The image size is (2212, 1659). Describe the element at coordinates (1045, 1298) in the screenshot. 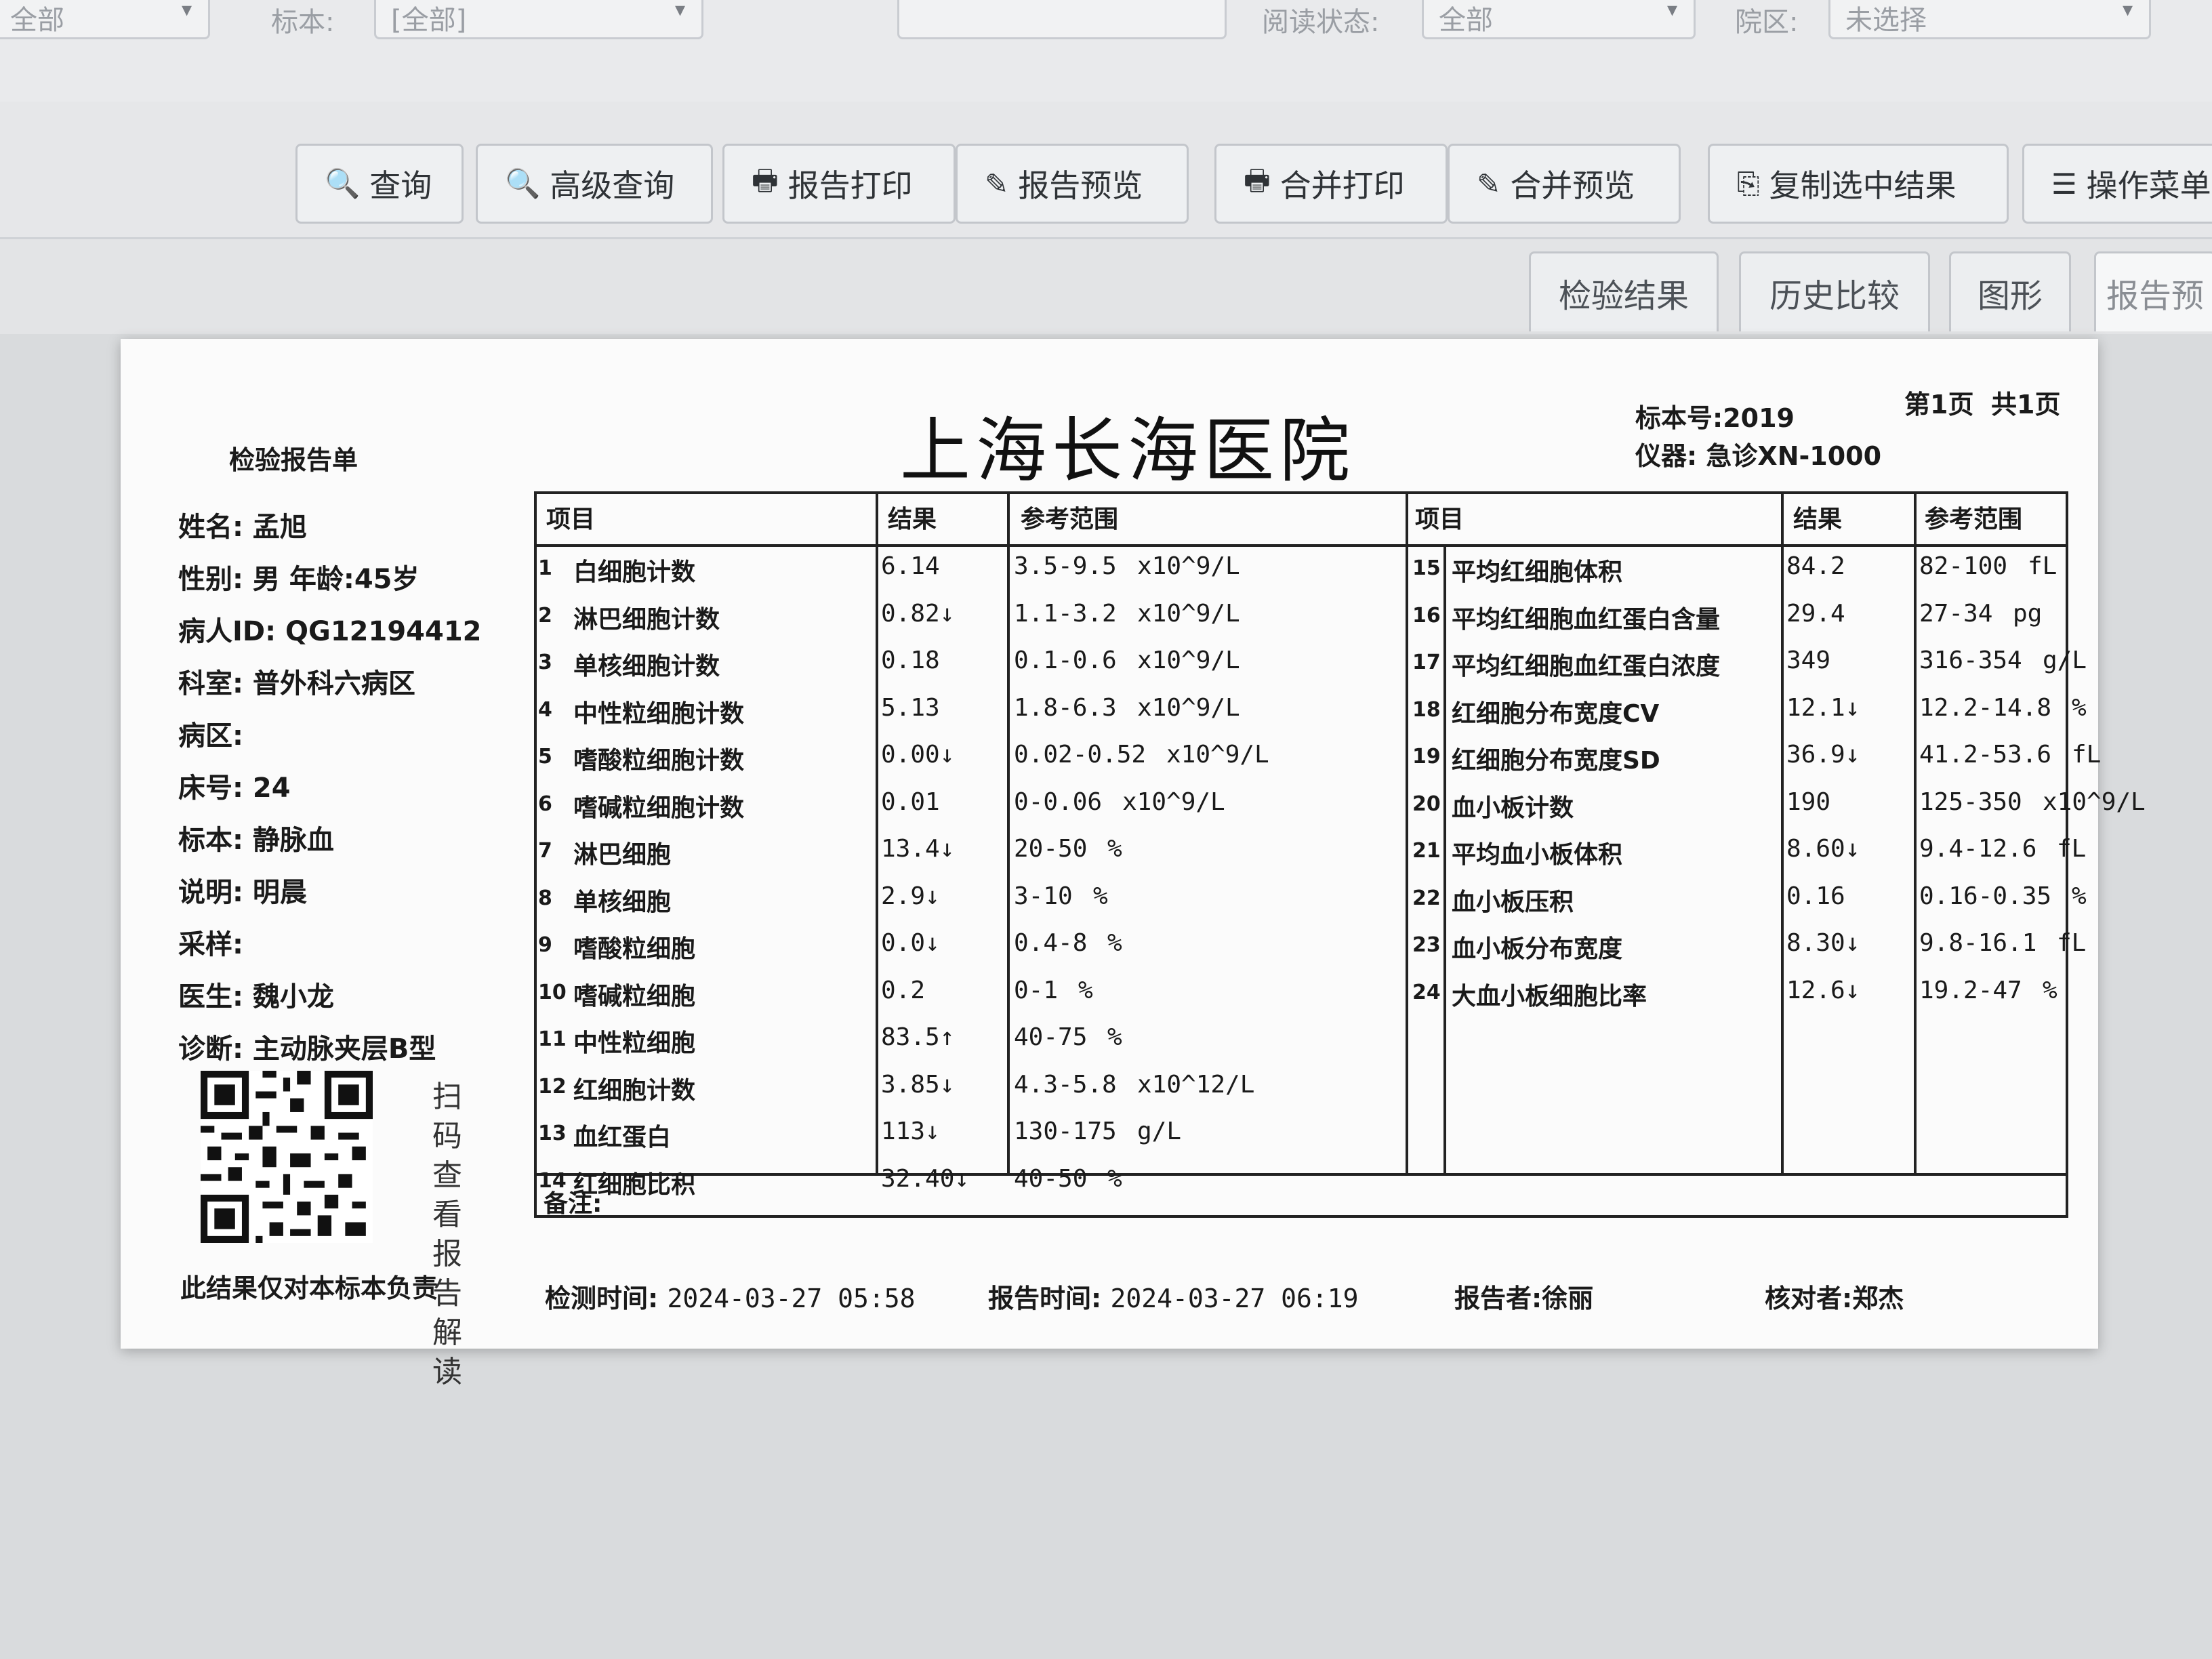

I see `report-time-label: 报告时间:` at that location.